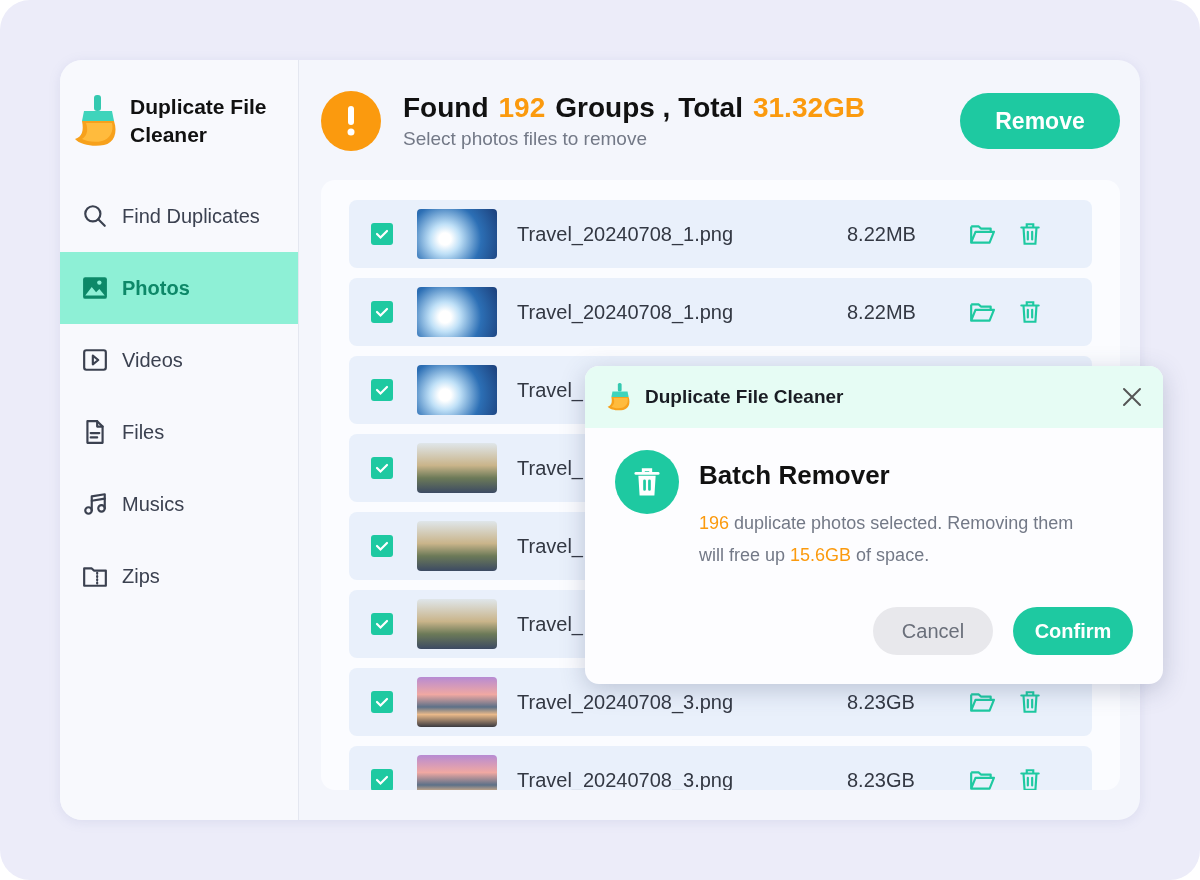 Image resolution: width=1200 pixels, height=880 pixels. What do you see at coordinates (522, 108) in the screenshot?
I see `groups-count: 192` at bounding box center [522, 108].